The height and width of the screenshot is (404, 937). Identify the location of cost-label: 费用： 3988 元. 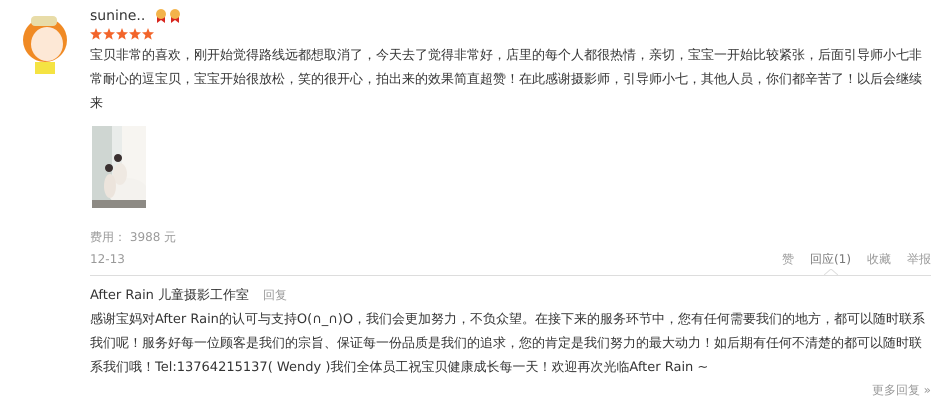
(134, 237).